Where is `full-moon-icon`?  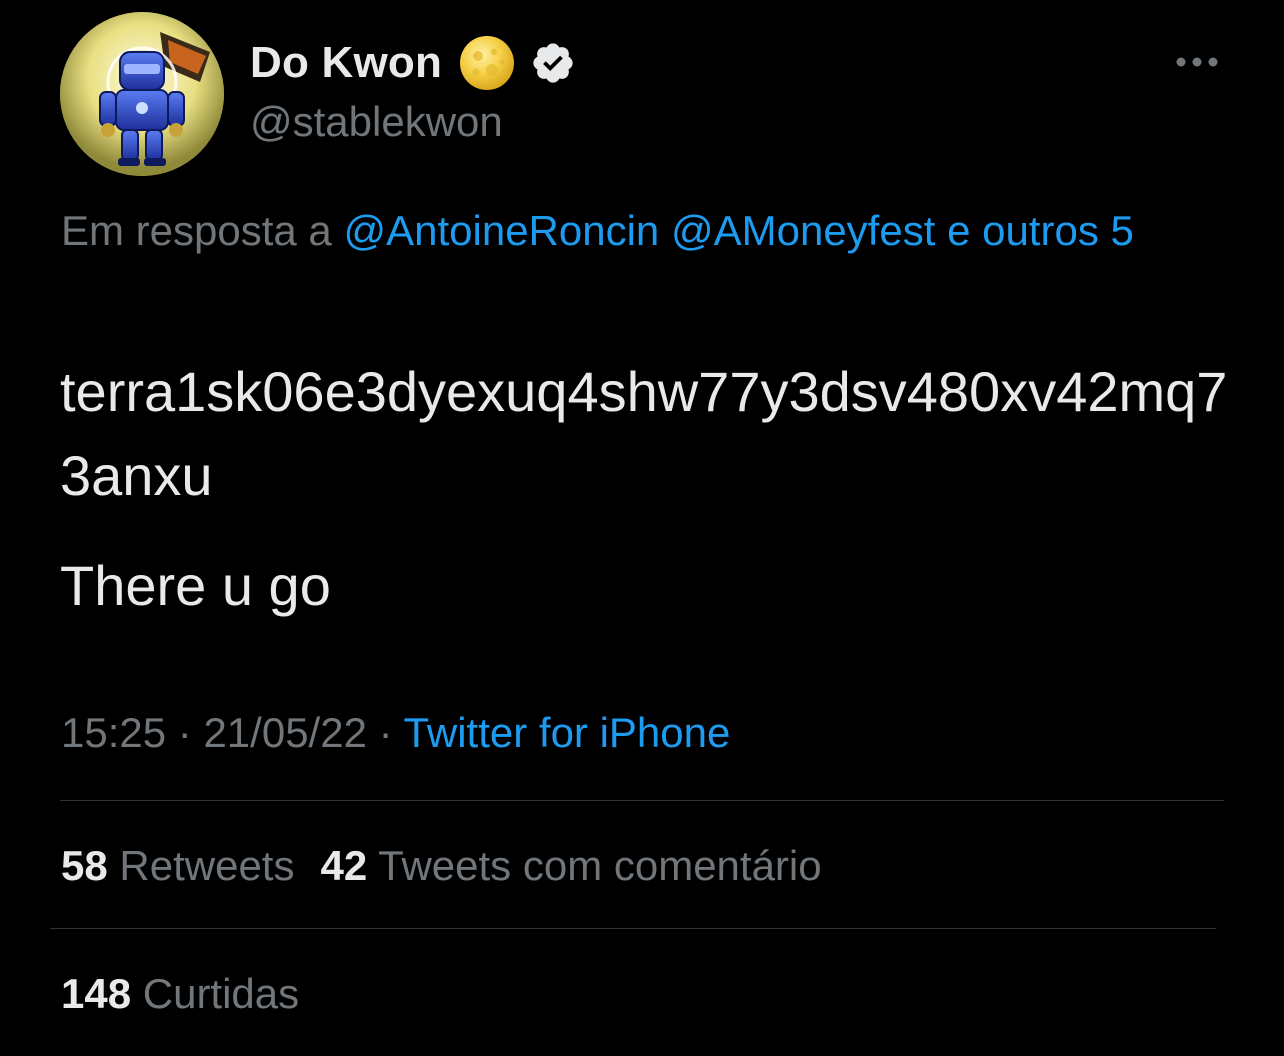 full-moon-icon is located at coordinates (487, 63).